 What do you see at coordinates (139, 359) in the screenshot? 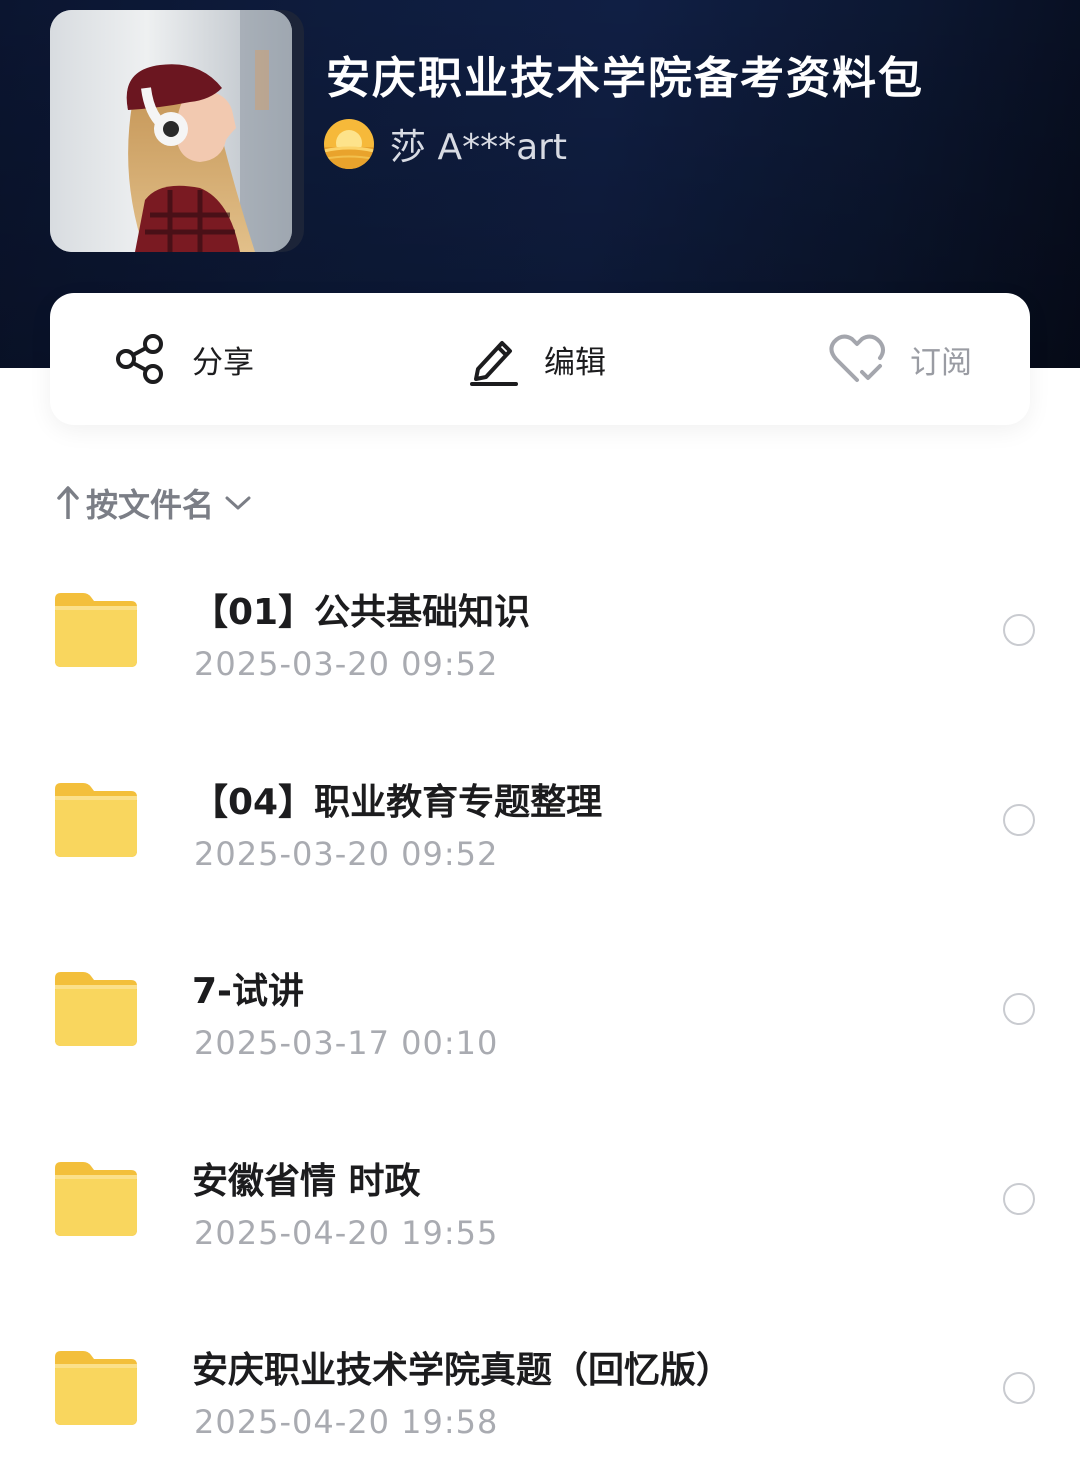
I see `share-icon` at bounding box center [139, 359].